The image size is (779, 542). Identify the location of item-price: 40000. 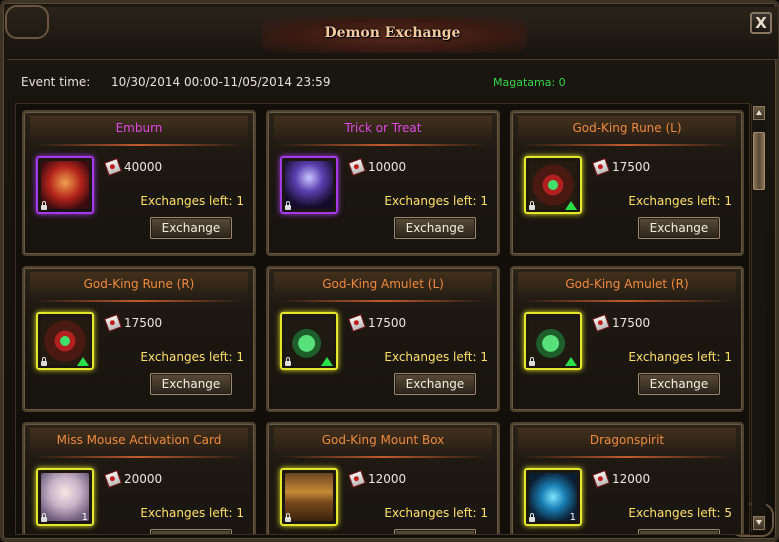
(143, 167).